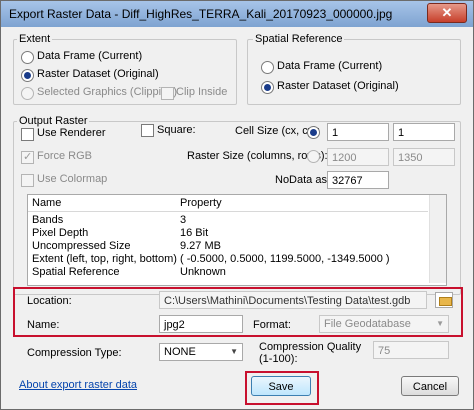 This screenshot has width=474, height=410. What do you see at coordinates (330, 66) in the screenshot?
I see `sr-data-frame-label: Data Frame (Current)` at bounding box center [330, 66].